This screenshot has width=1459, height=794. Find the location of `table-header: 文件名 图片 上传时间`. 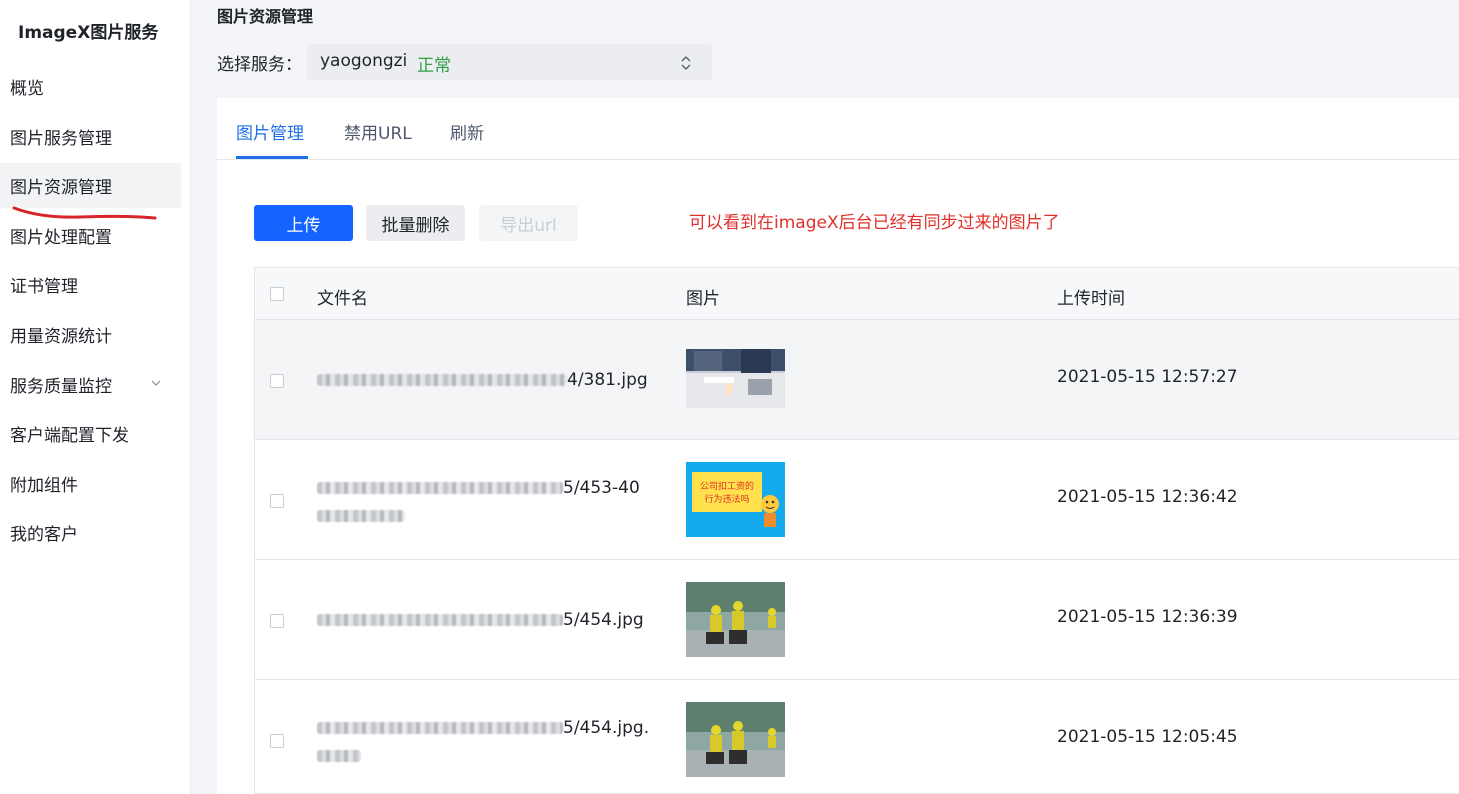

table-header: 文件名 图片 上传时间 is located at coordinates (857, 294).